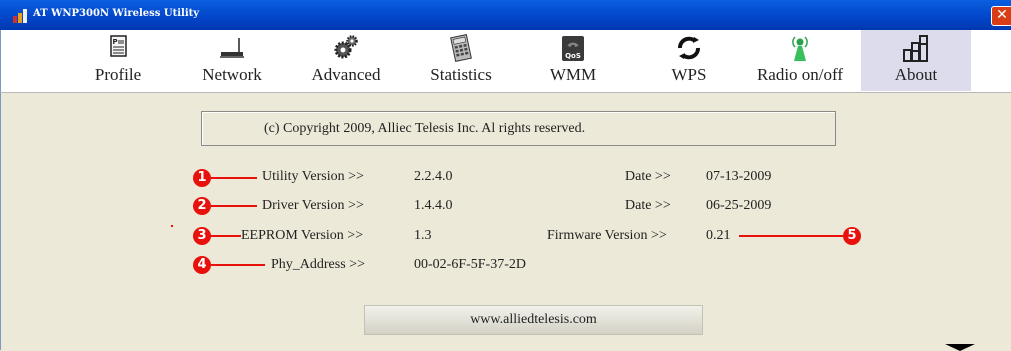  What do you see at coordinates (739, 176) in the screenshot?
I see `utility-date-value: 07-13-2009` at bounding box center [739, 176].